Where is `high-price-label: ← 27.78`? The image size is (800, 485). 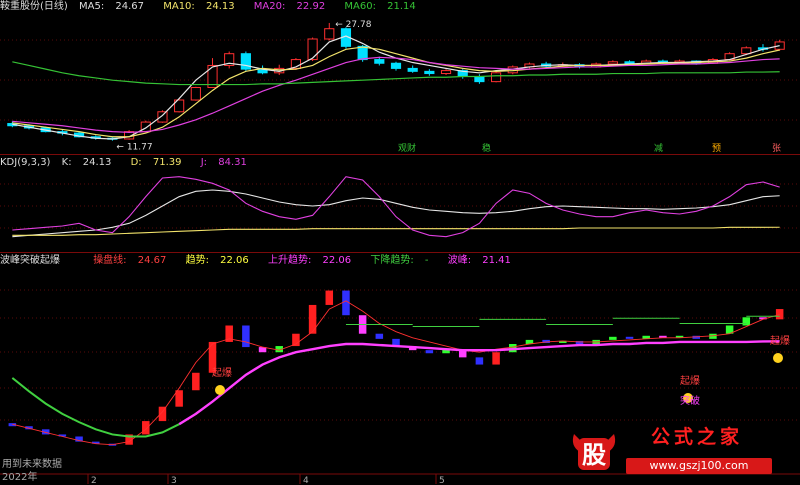 high-price-label: ← 27.78 is located at coordinates (353, 25).